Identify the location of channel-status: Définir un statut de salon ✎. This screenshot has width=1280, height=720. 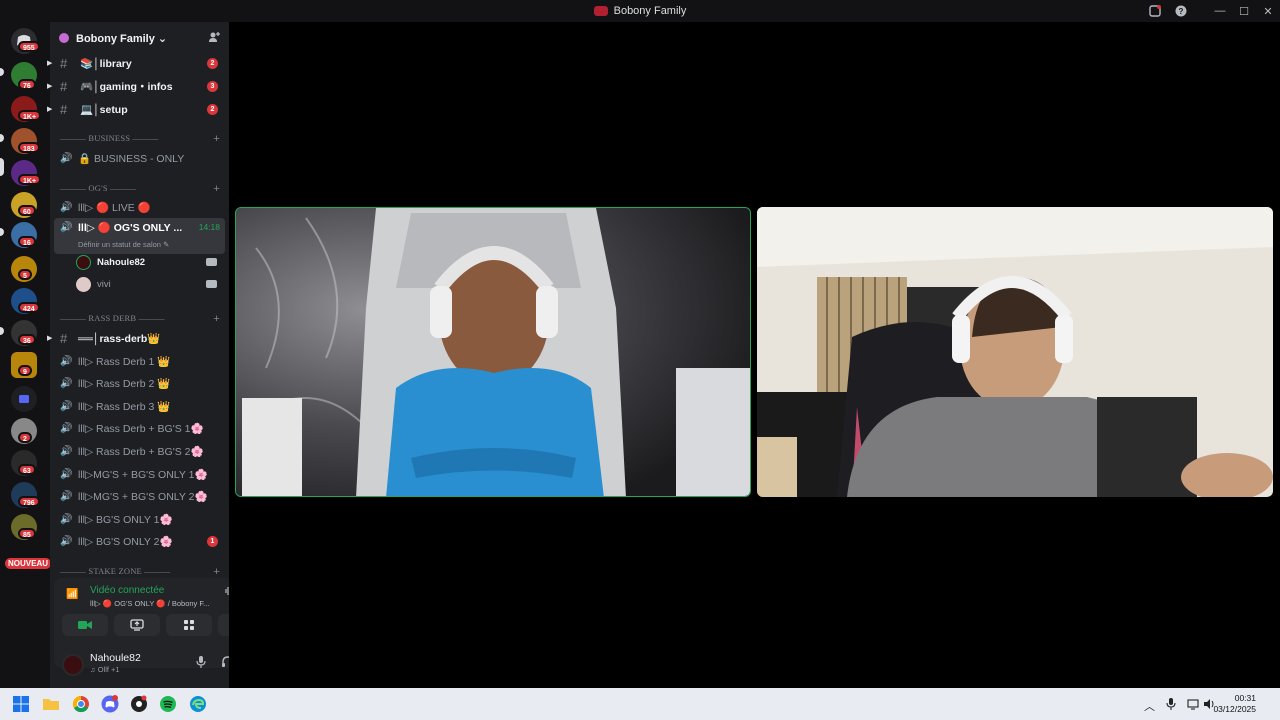
(123, 244).